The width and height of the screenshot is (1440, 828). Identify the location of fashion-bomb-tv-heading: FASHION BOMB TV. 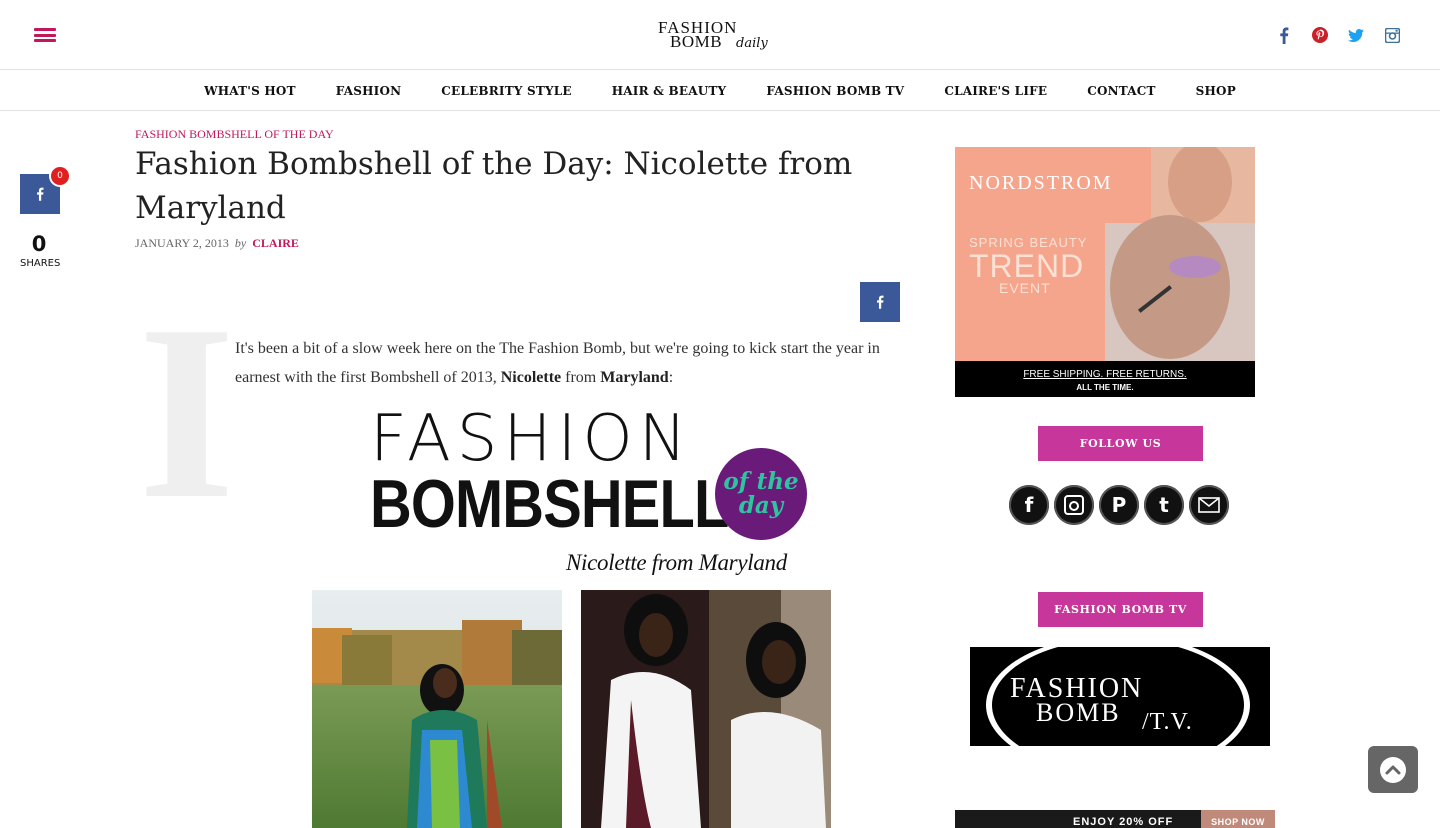
(1120, 609).